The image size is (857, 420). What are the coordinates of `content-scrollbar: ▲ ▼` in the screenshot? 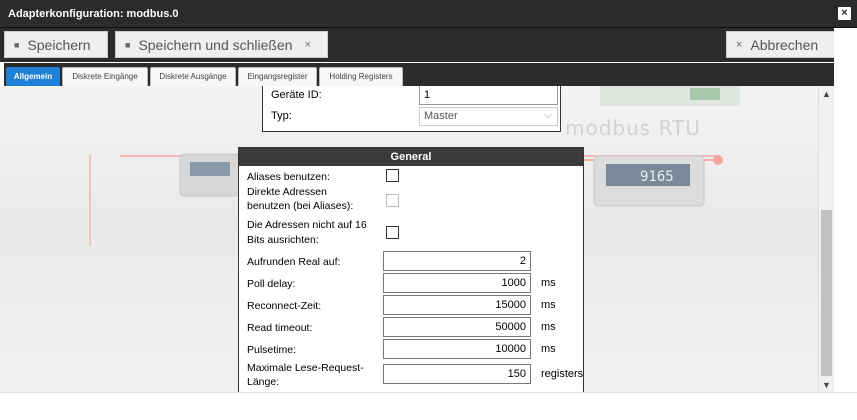 It's located at (826, 239).